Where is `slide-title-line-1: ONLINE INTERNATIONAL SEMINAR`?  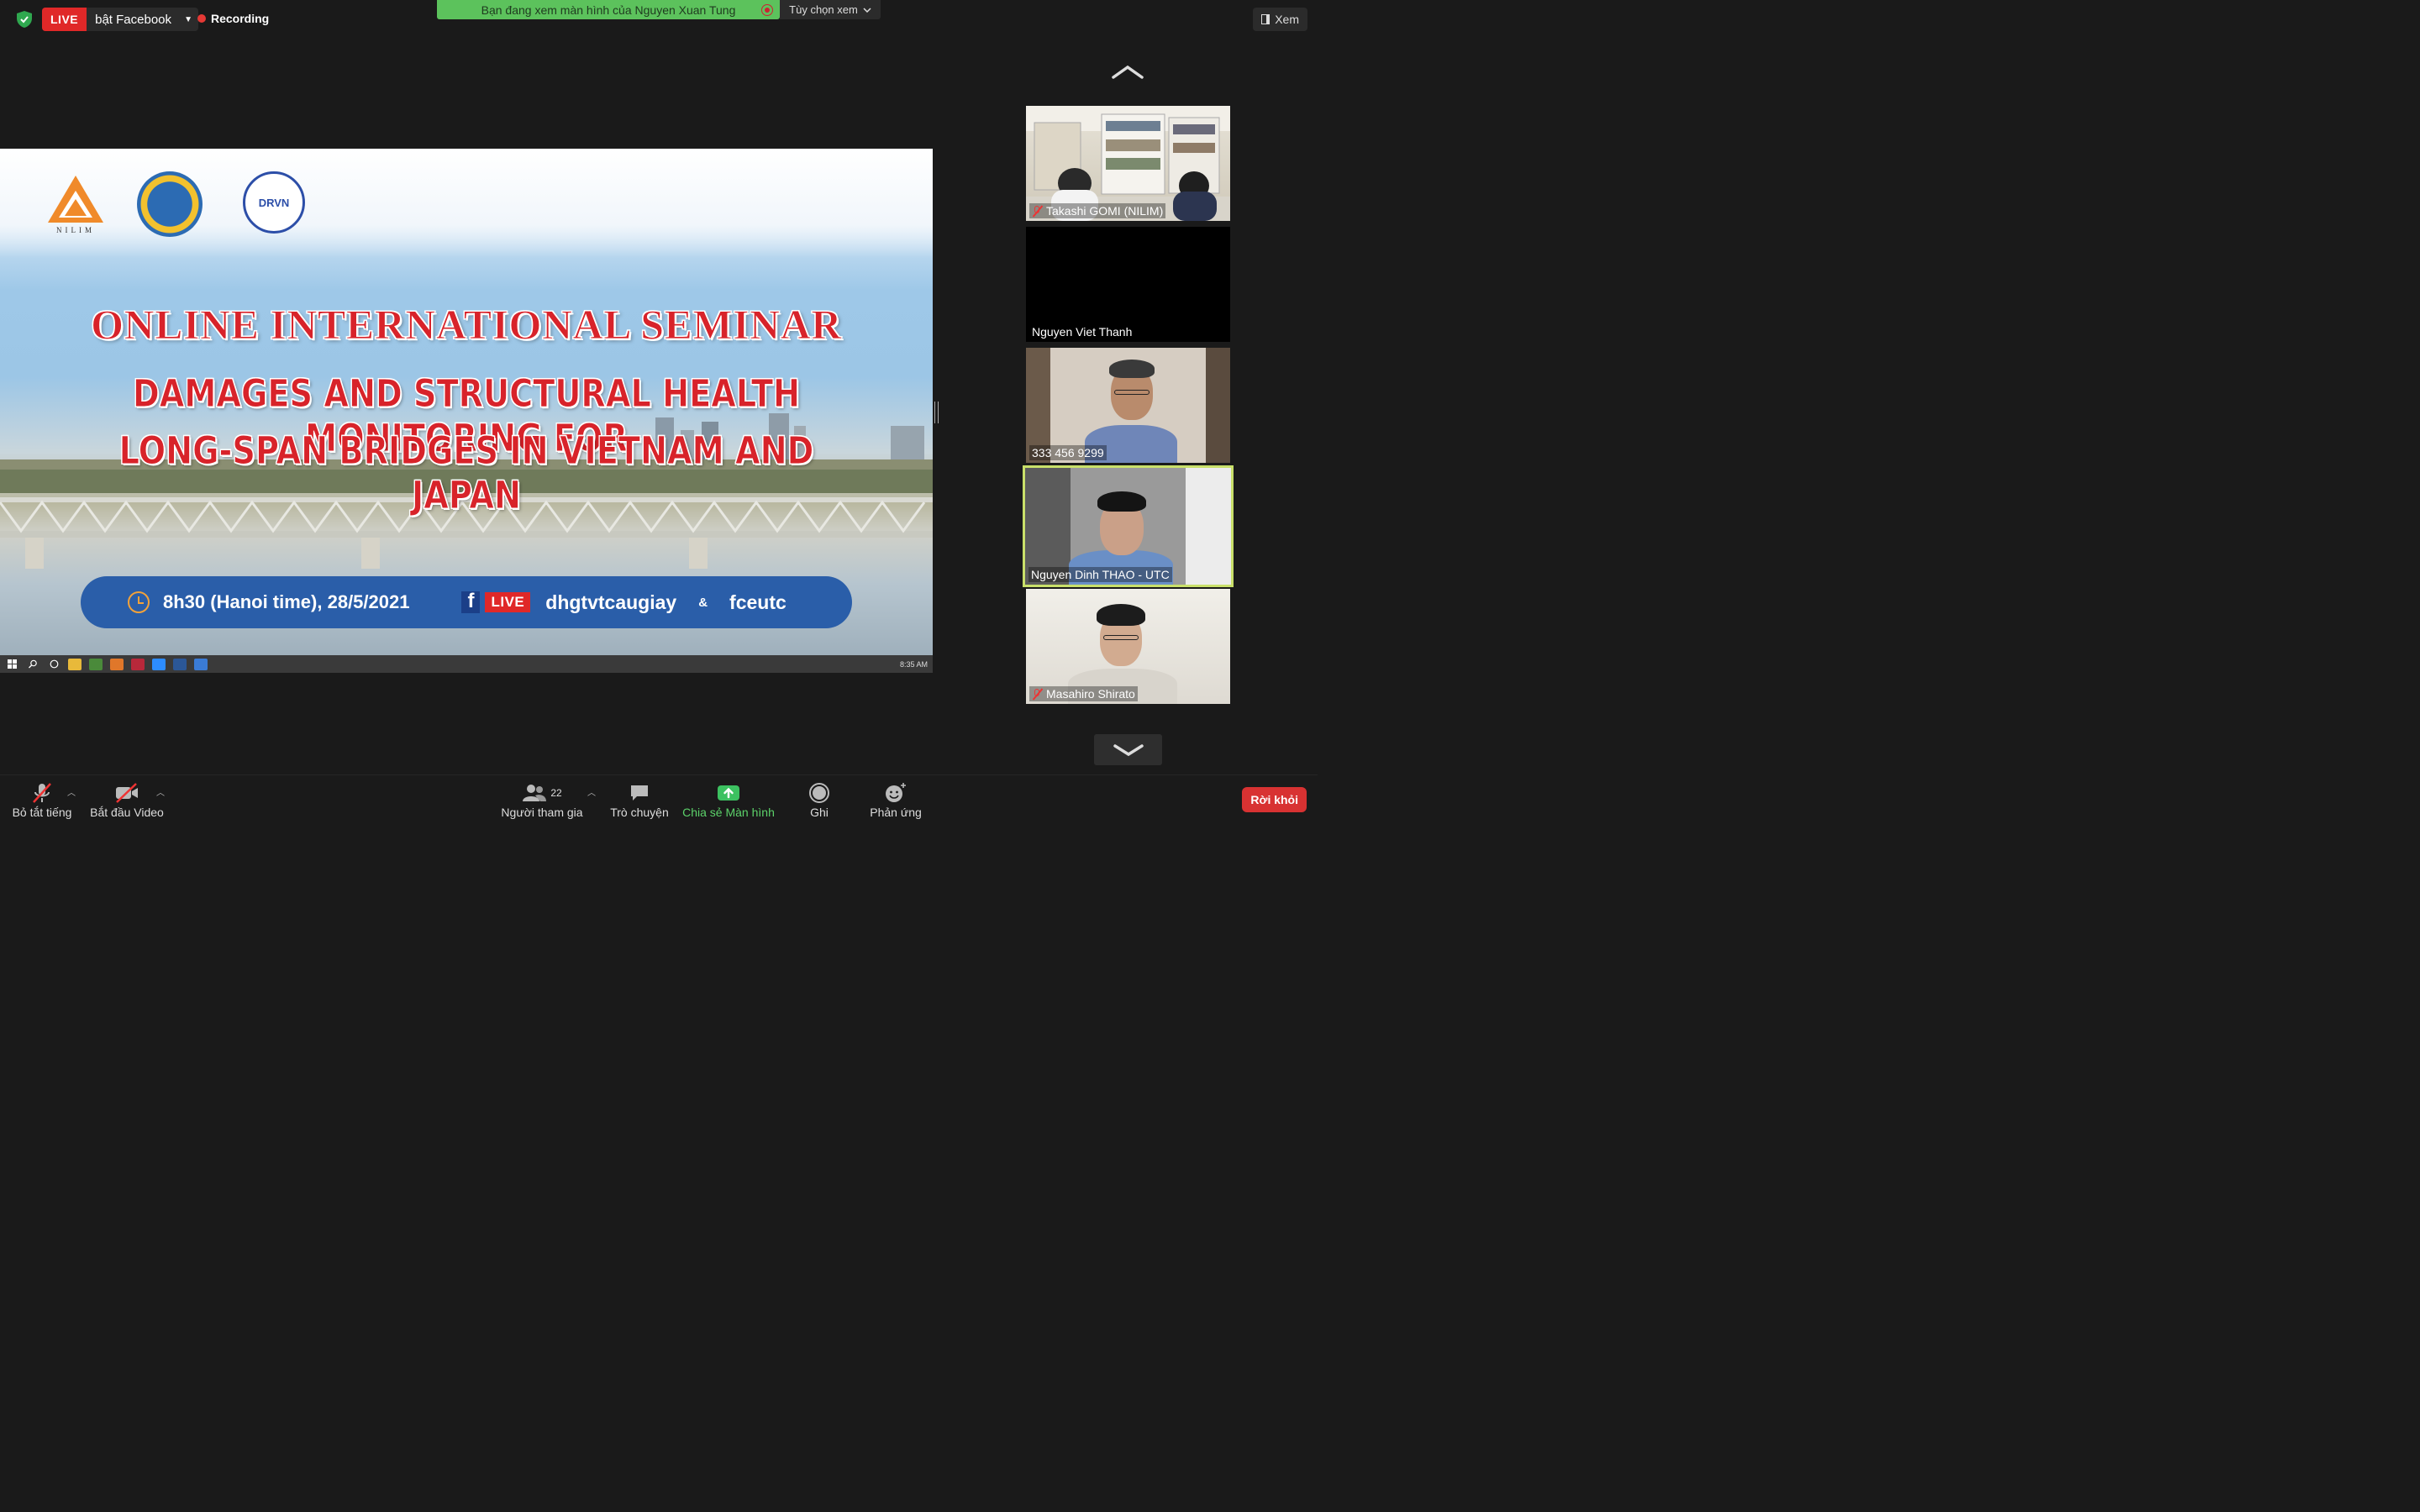 slide-title-line-1: ONLINE INTERNATIONAL SEMINAR is located at coordinates (466, 325).